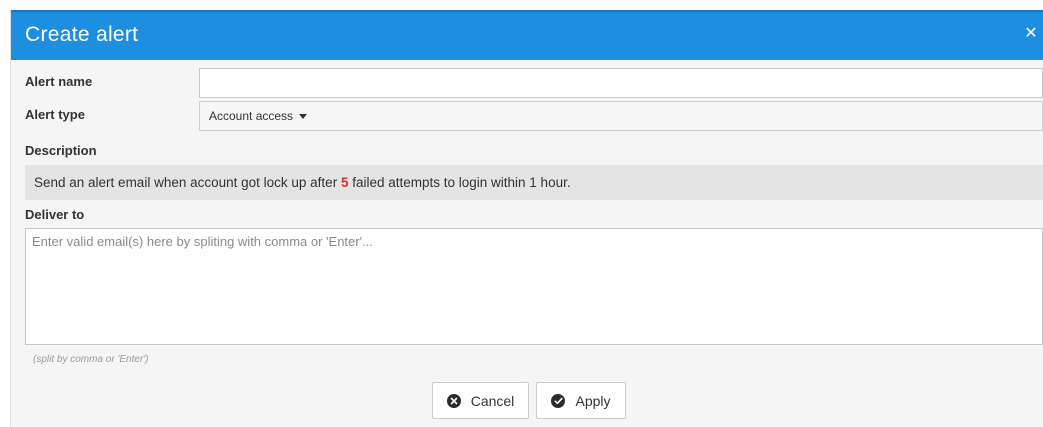 The image size is (1043, 427). Describe the element at coordinates (59, 81) in the screenshot. I see `alert-name-label: Alert name` at that location.